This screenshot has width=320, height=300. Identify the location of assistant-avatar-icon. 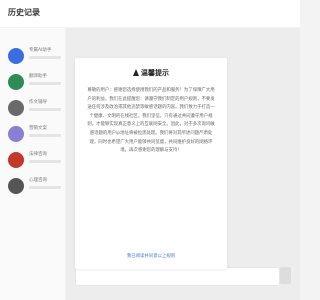
(16, 56).